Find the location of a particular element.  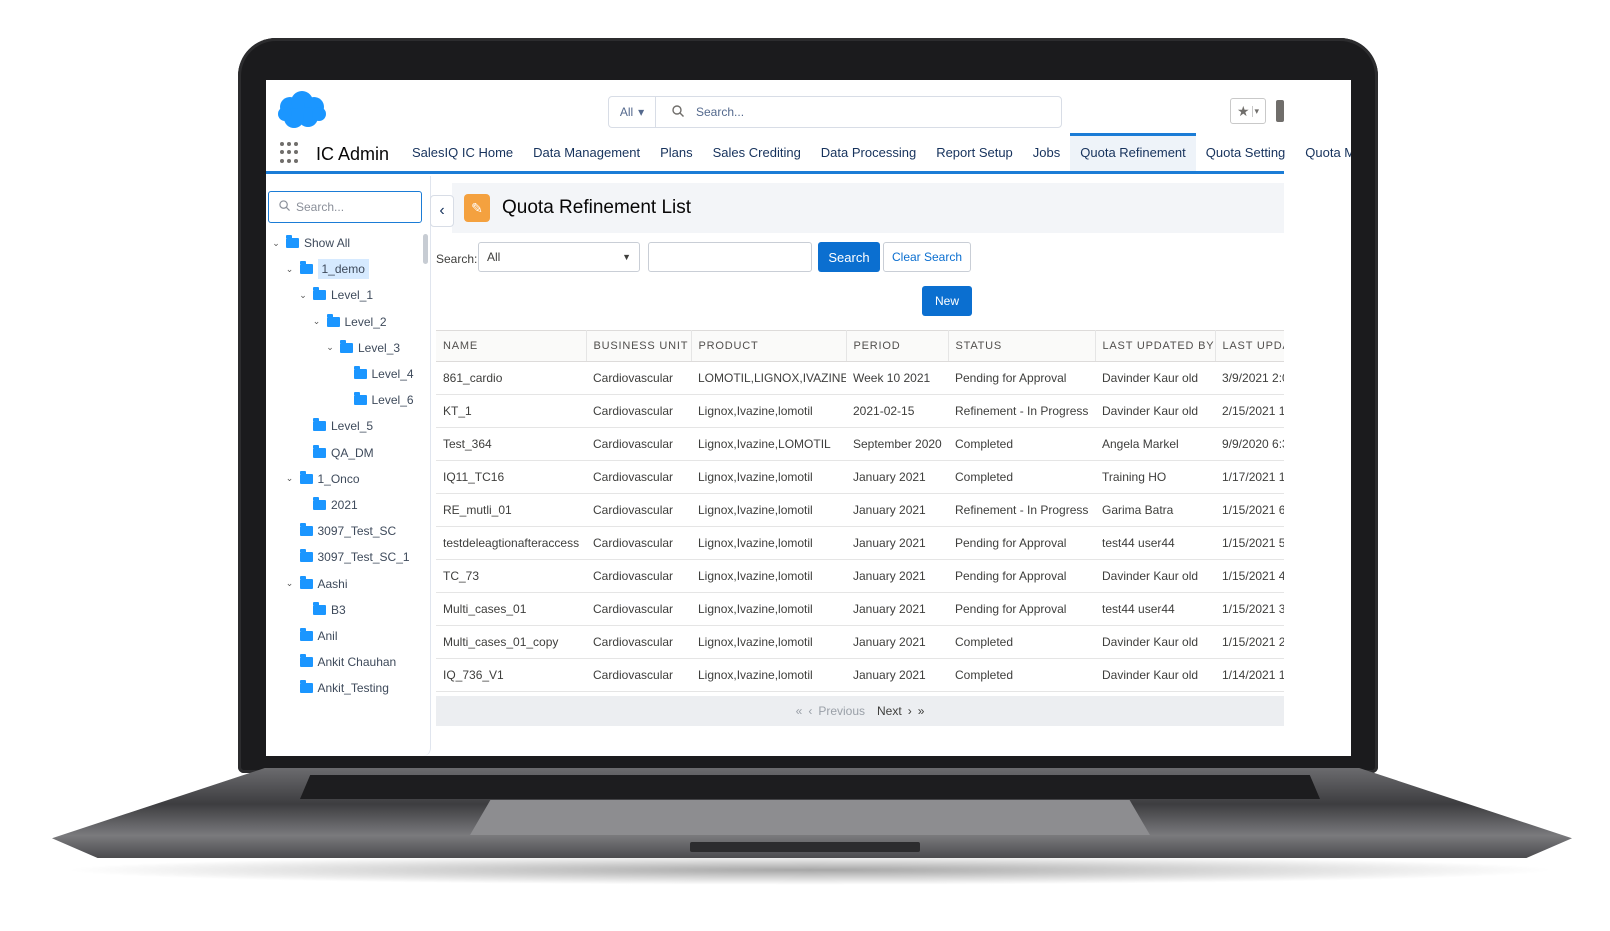

star-icon: ★ is located at coordinates (1243, 110).